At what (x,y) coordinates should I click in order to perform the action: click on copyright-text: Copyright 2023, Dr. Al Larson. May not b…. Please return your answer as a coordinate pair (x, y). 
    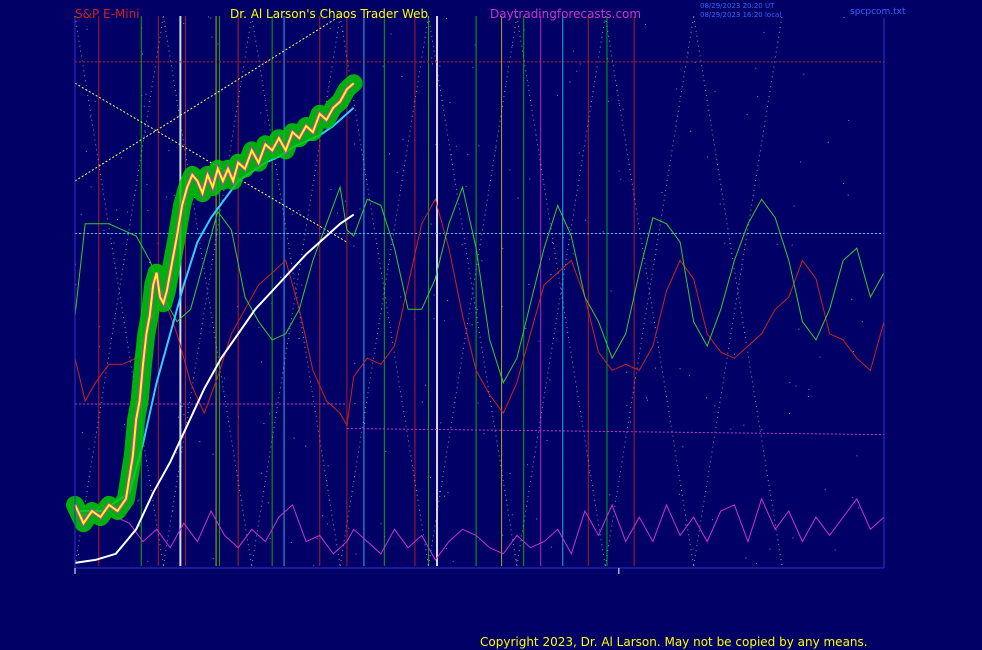
    Looking at the image, I should click on (674, 642).